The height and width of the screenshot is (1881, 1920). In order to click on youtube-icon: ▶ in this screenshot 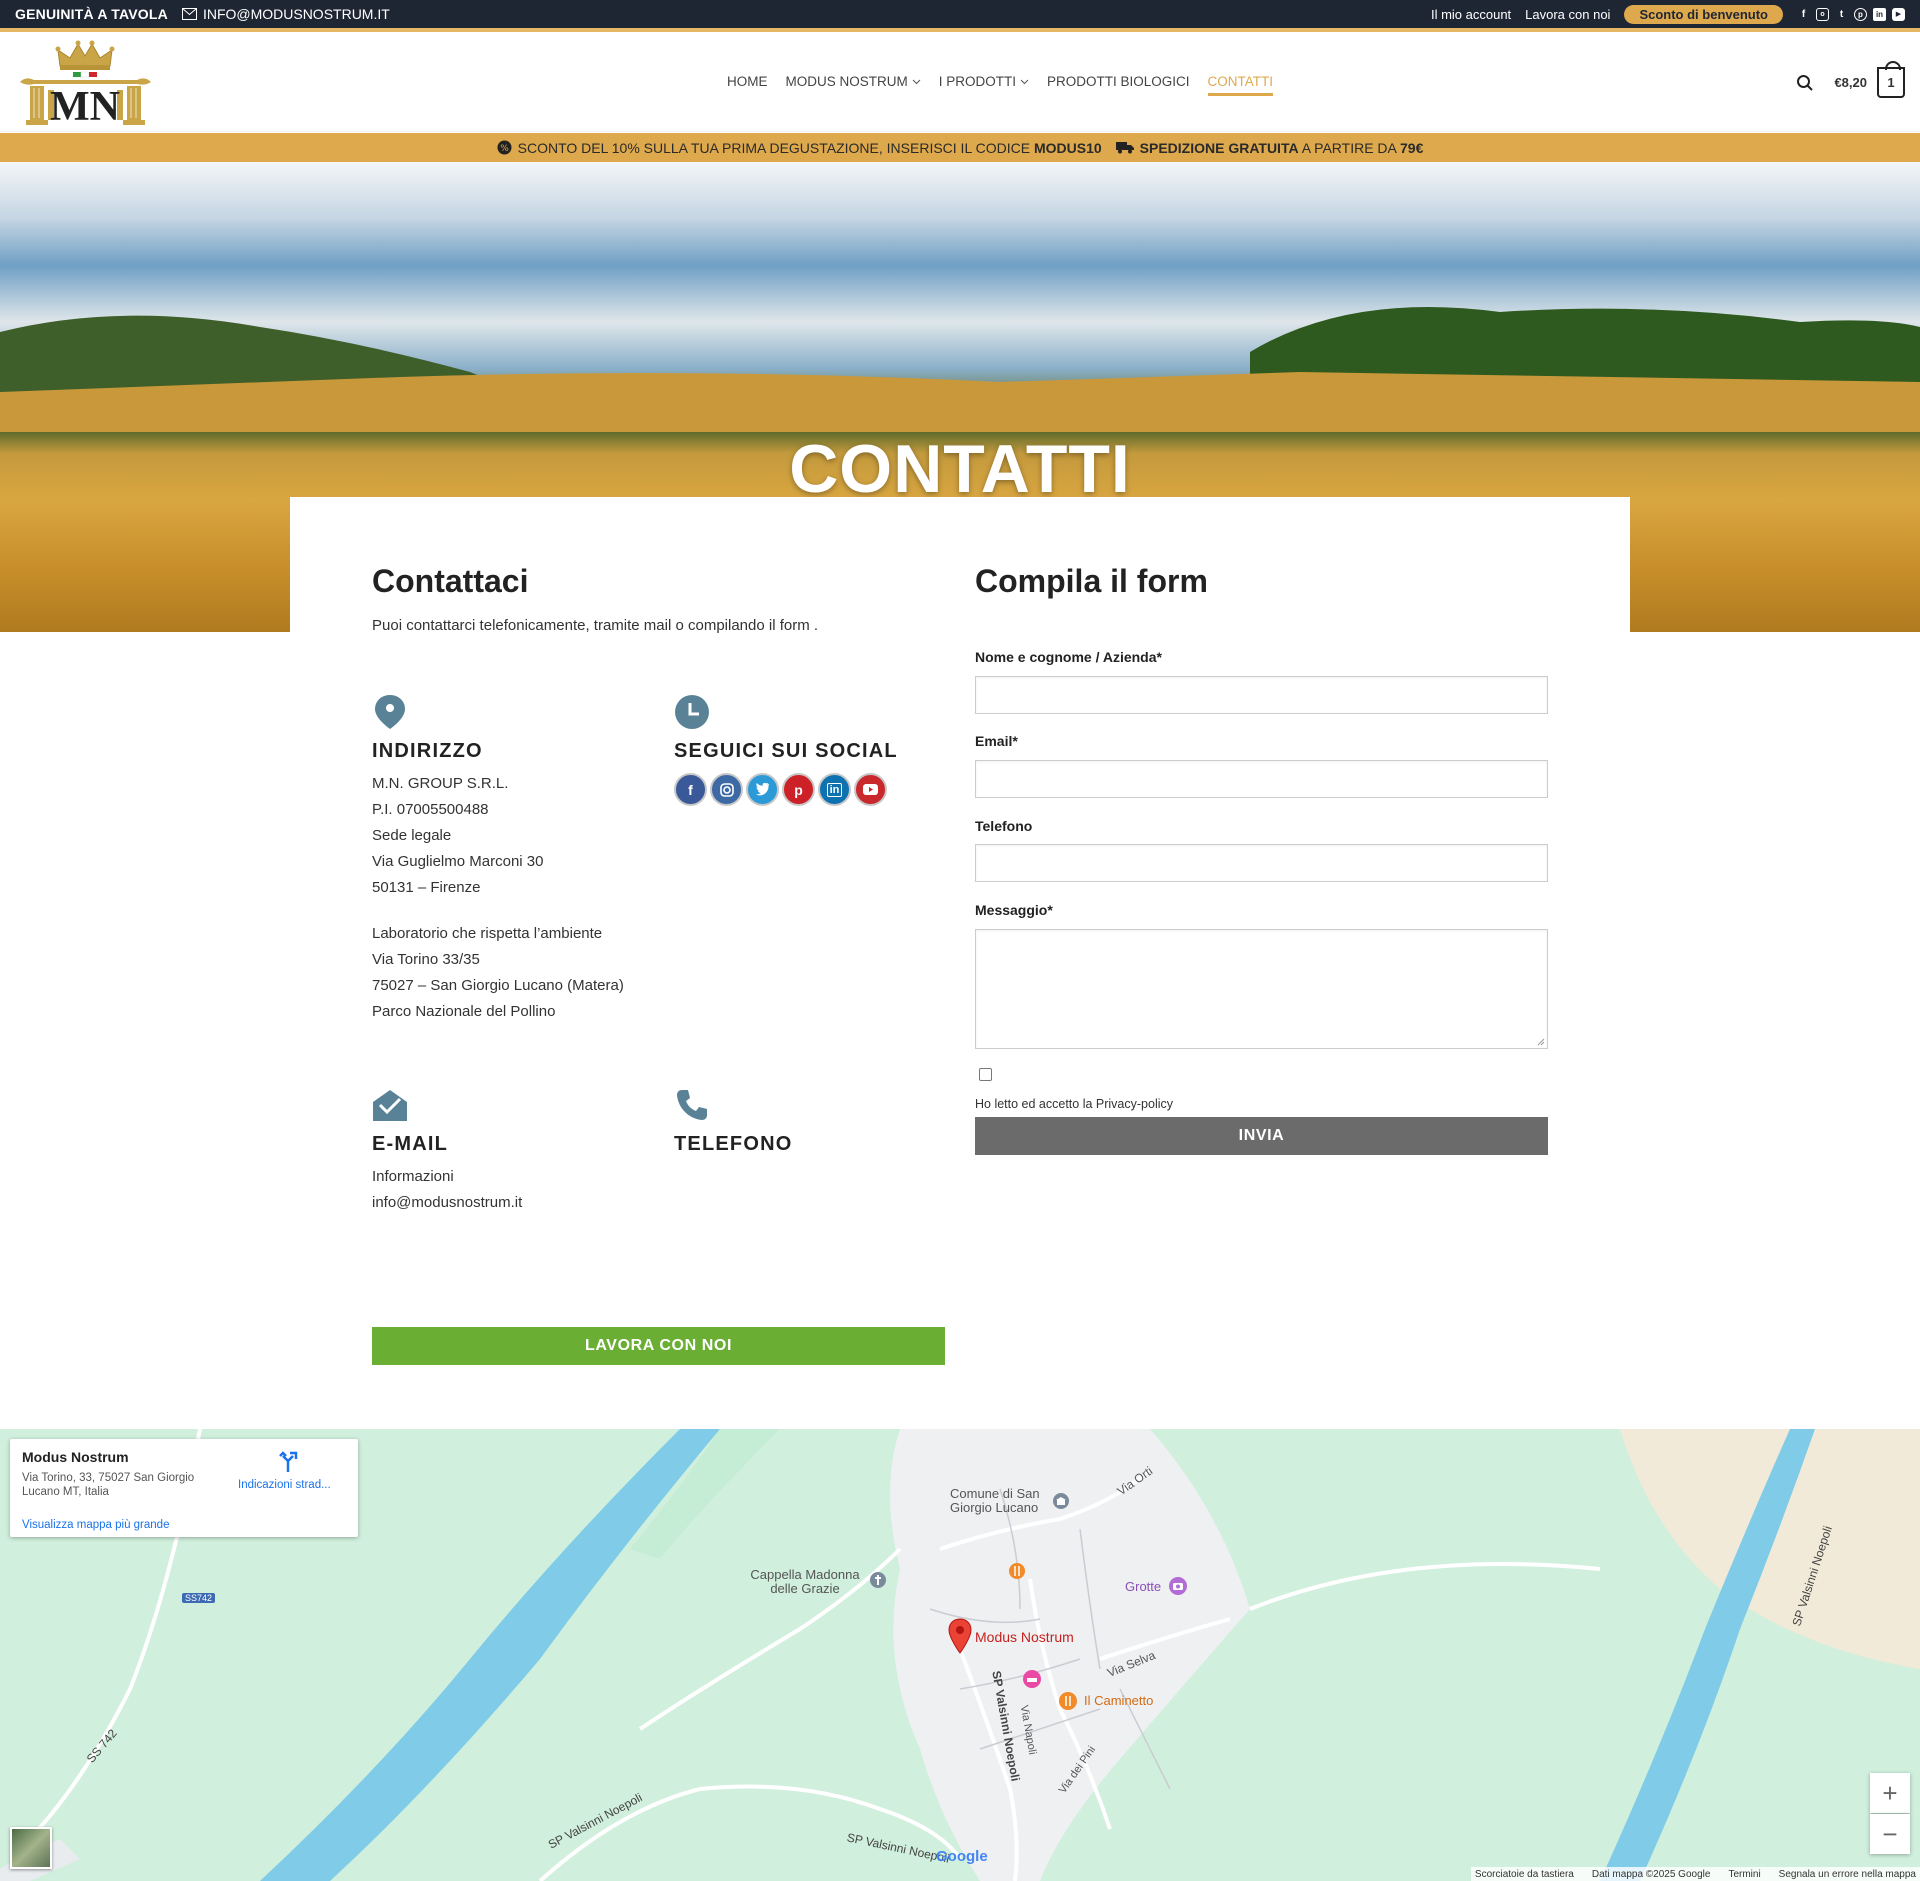, I will do `click(1898, 14)`.